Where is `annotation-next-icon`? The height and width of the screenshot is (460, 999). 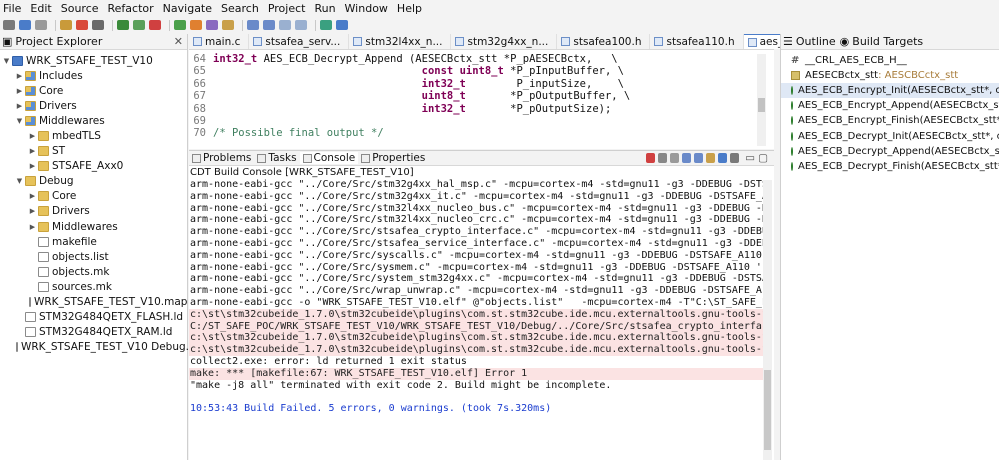 annotation-next-icon is located at coordinates (253, 25).